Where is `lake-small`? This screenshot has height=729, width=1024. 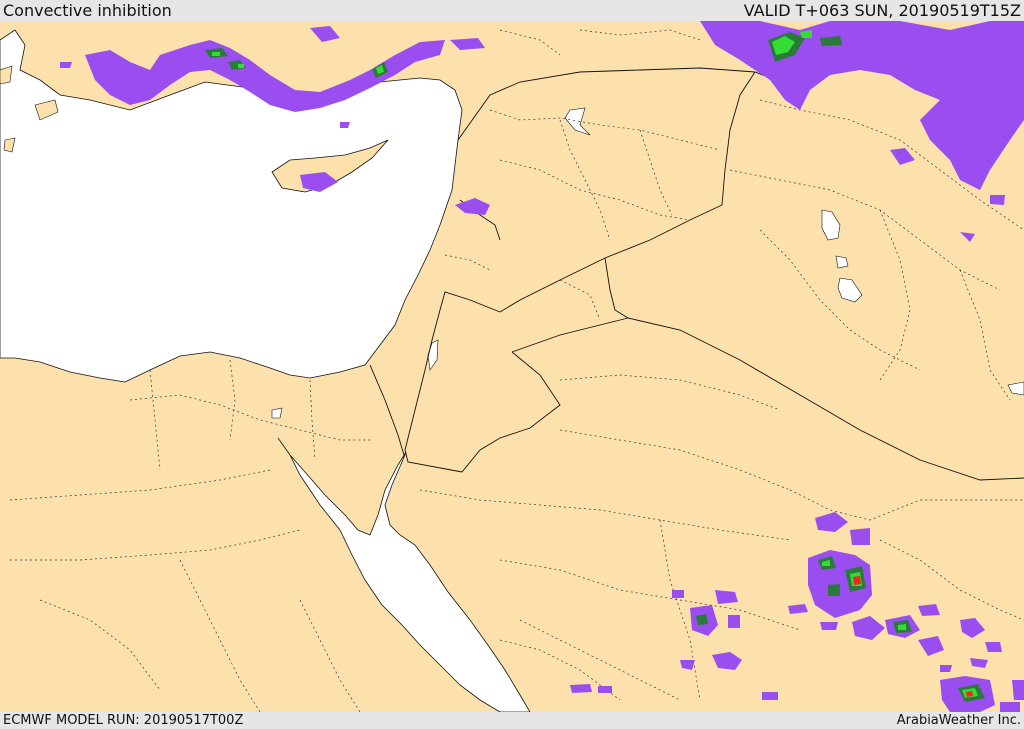
lake-small is located at coordinates (842, 262).